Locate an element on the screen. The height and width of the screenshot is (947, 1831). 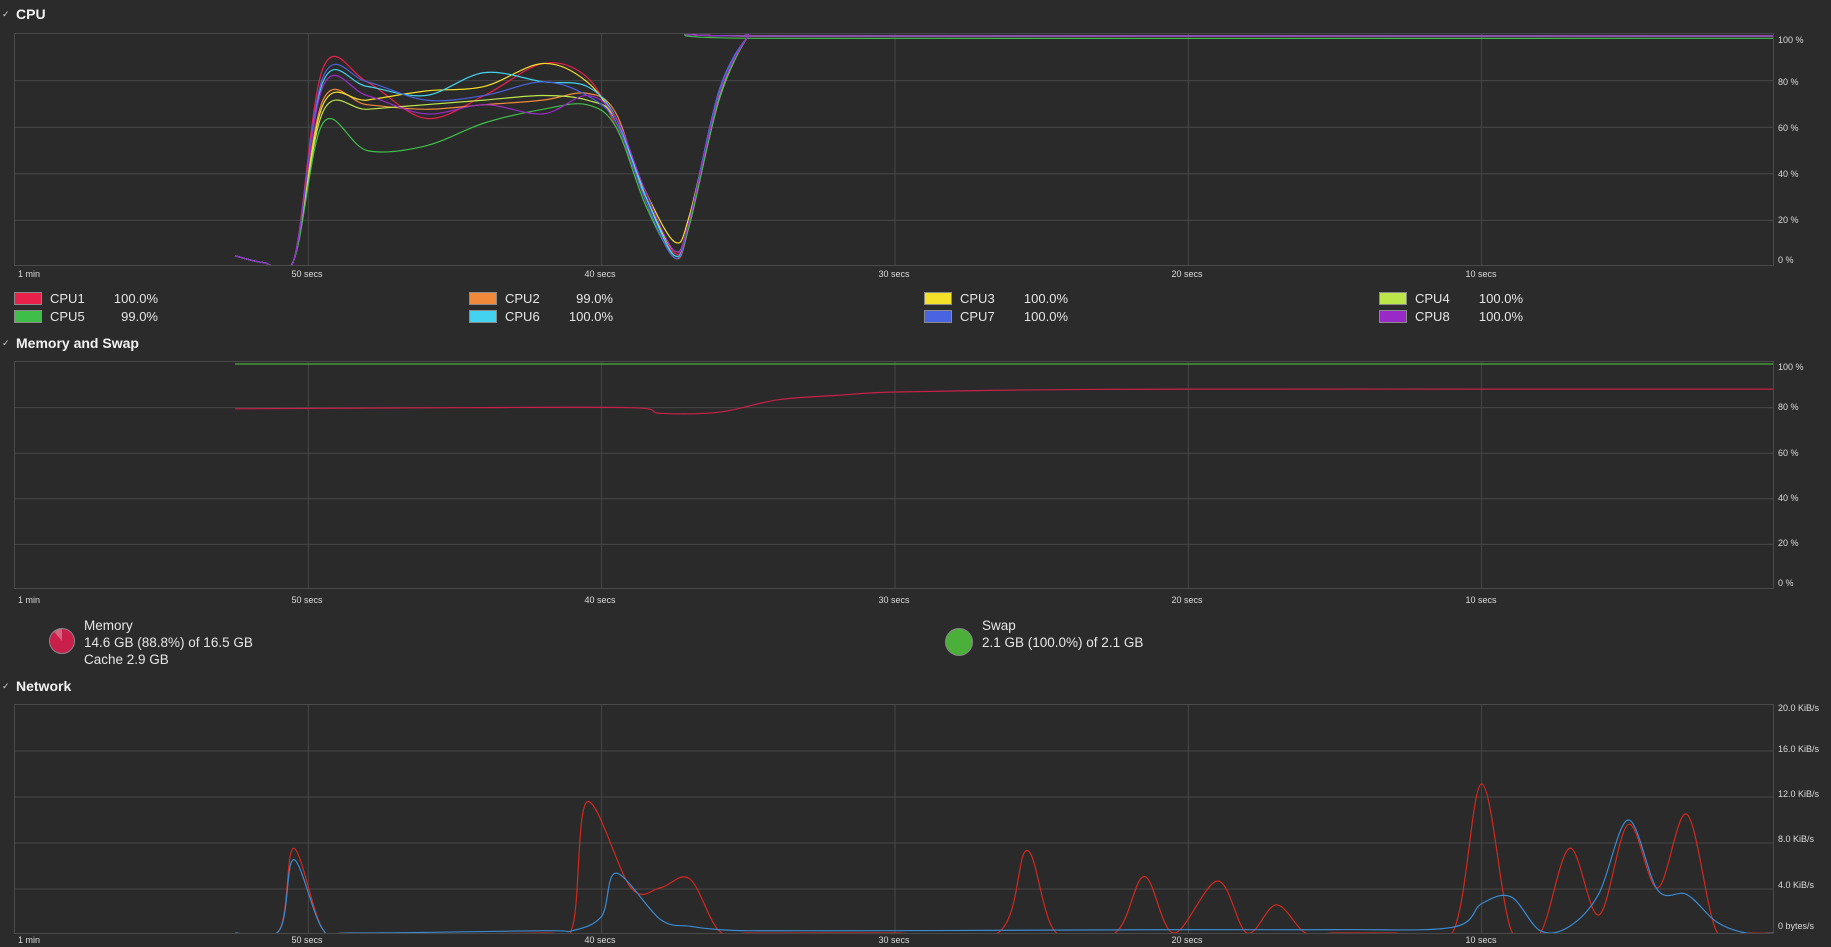
memory-y-axis: 100 % 80 % 60 % 40 % 20 % 0 % is located at coordinates (1804, 475).